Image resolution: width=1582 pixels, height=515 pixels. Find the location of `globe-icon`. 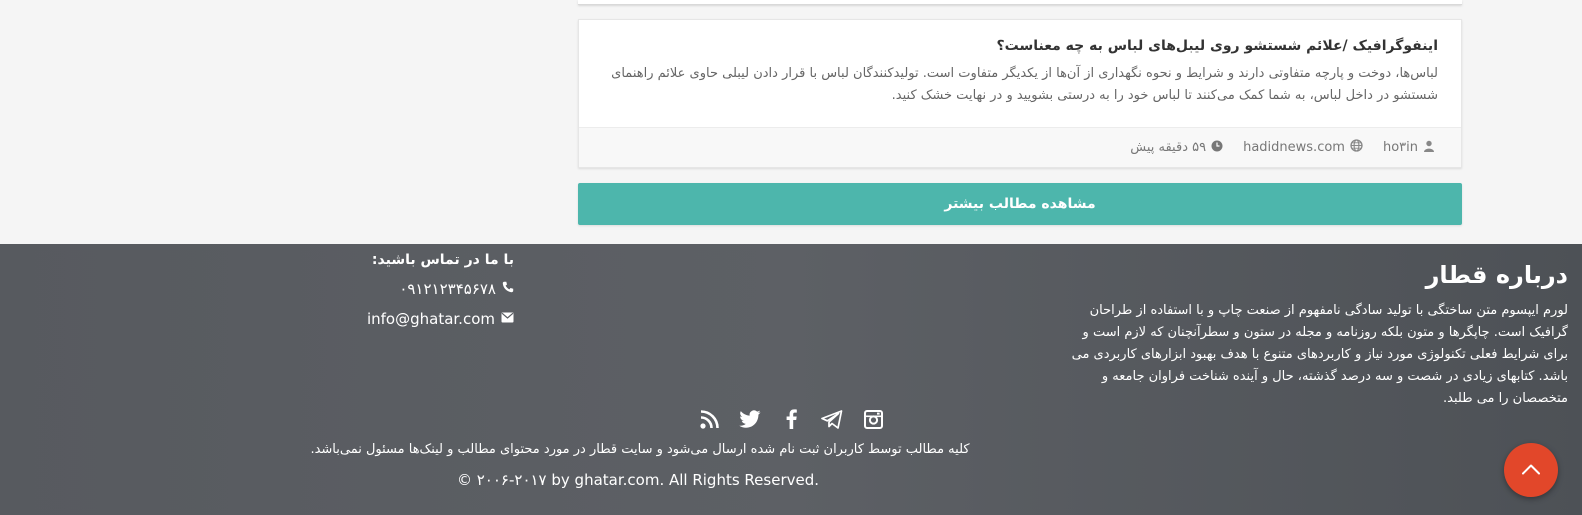

globe-icon is located at coordinates (1356, 147).